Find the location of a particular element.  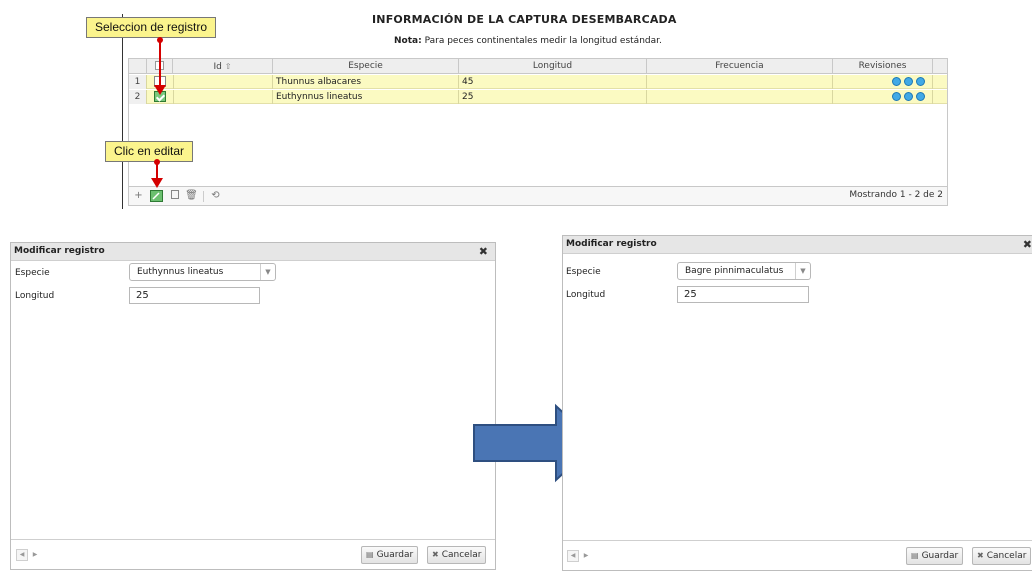

col-especie: Especie is located at coordinates (366, 66).